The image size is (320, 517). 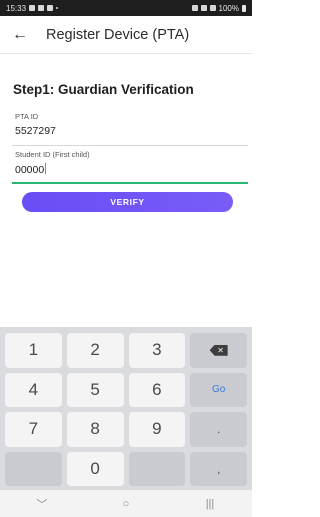 I want to click on key-period: ., so click(x=218, y=429).